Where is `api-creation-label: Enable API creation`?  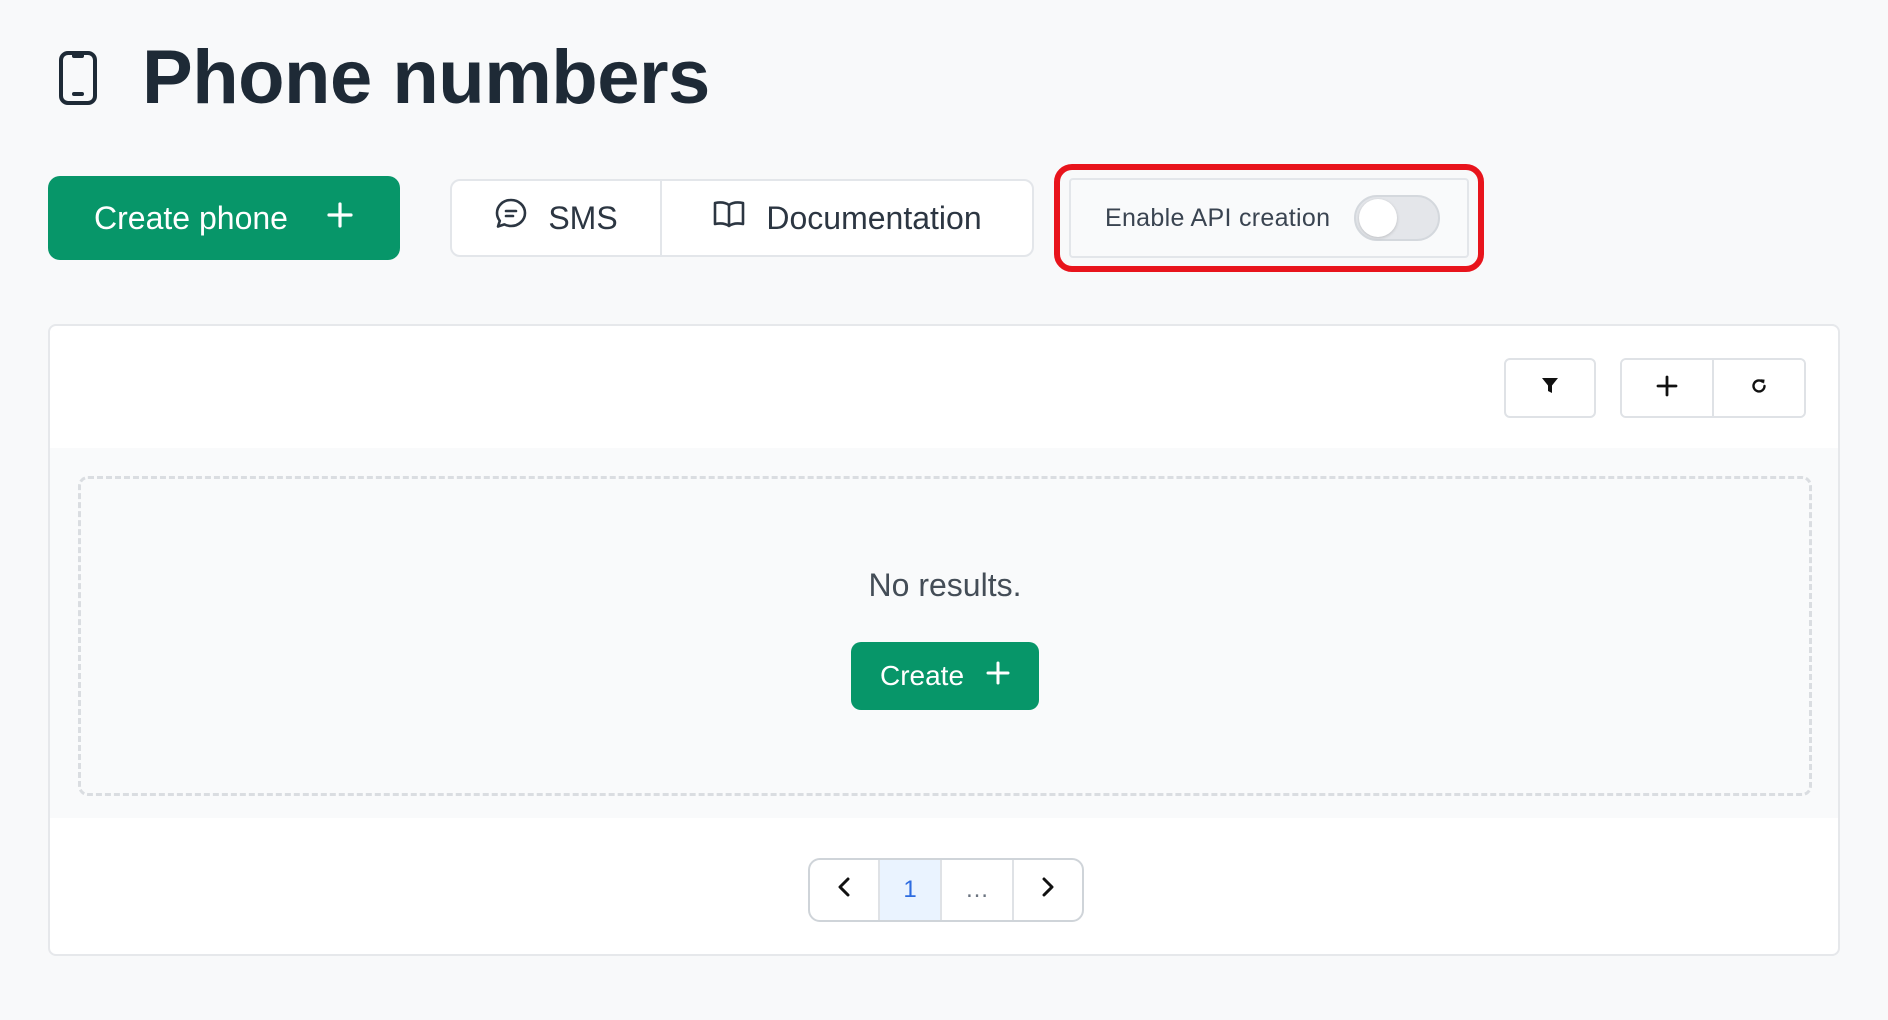
api-creation-label: Enable API creation is located at coordinates (1218, 217).